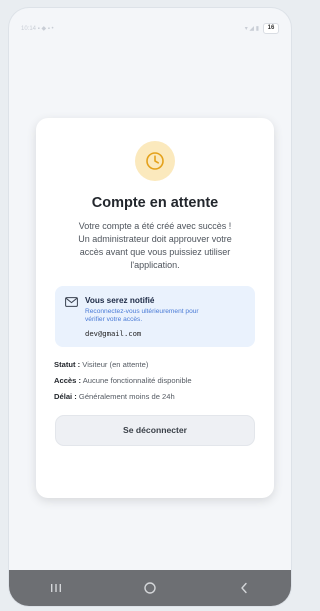 This screenshot has height=611, width=320. I want to click on clock-badge, so click(155, 161).